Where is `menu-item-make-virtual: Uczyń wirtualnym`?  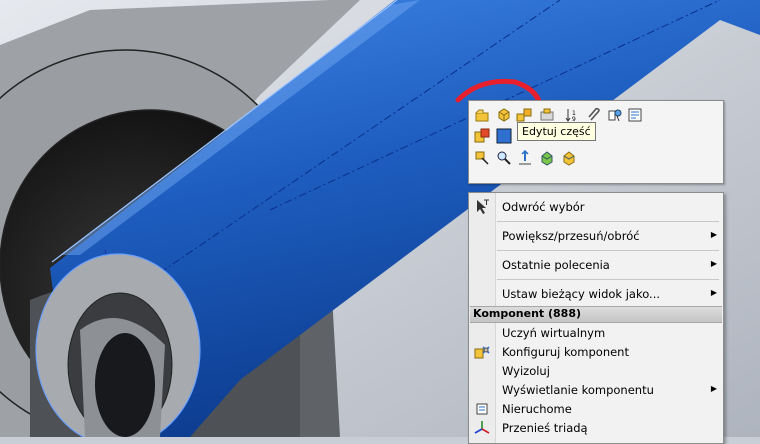 menu-item-make-virtual: Uczyń wirtualnym is located at coordinates (596, 333).